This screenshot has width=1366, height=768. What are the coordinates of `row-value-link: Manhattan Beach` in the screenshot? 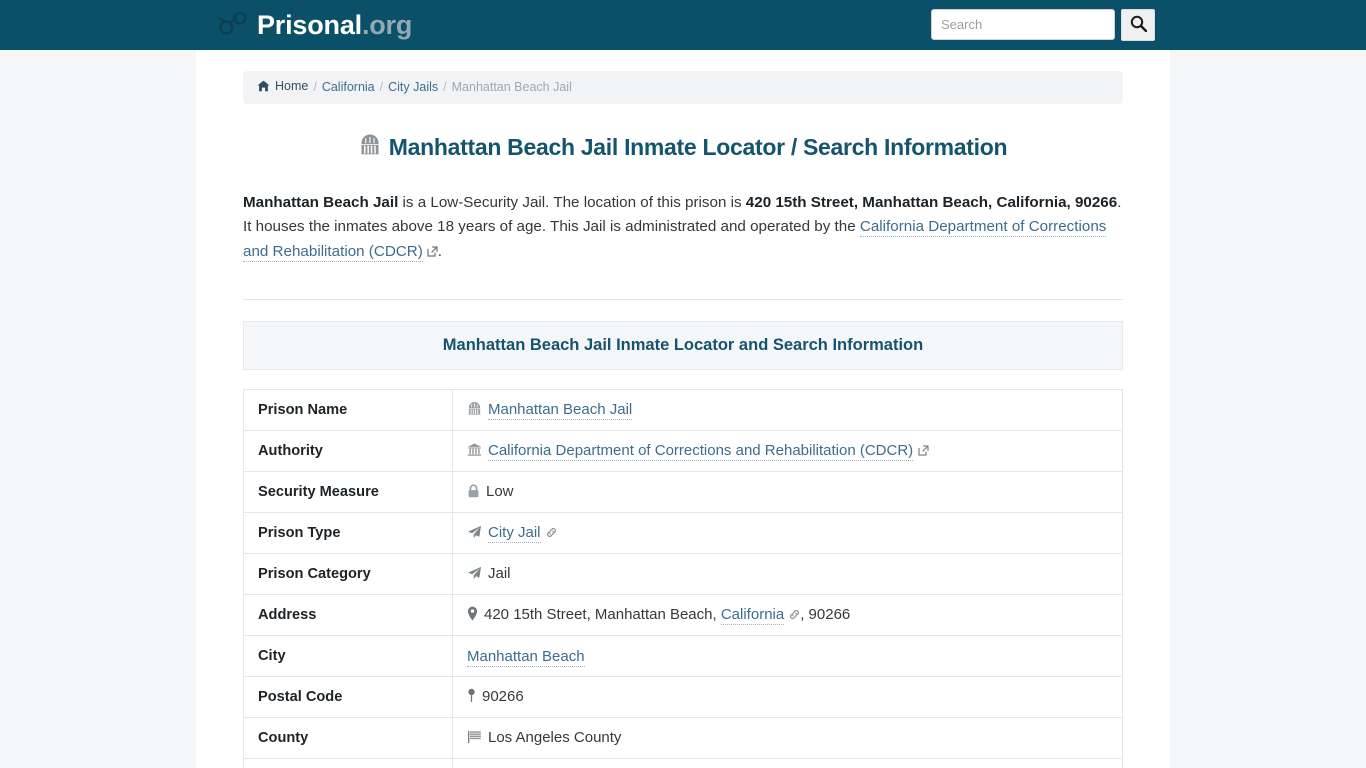 It's located at (526, 657).